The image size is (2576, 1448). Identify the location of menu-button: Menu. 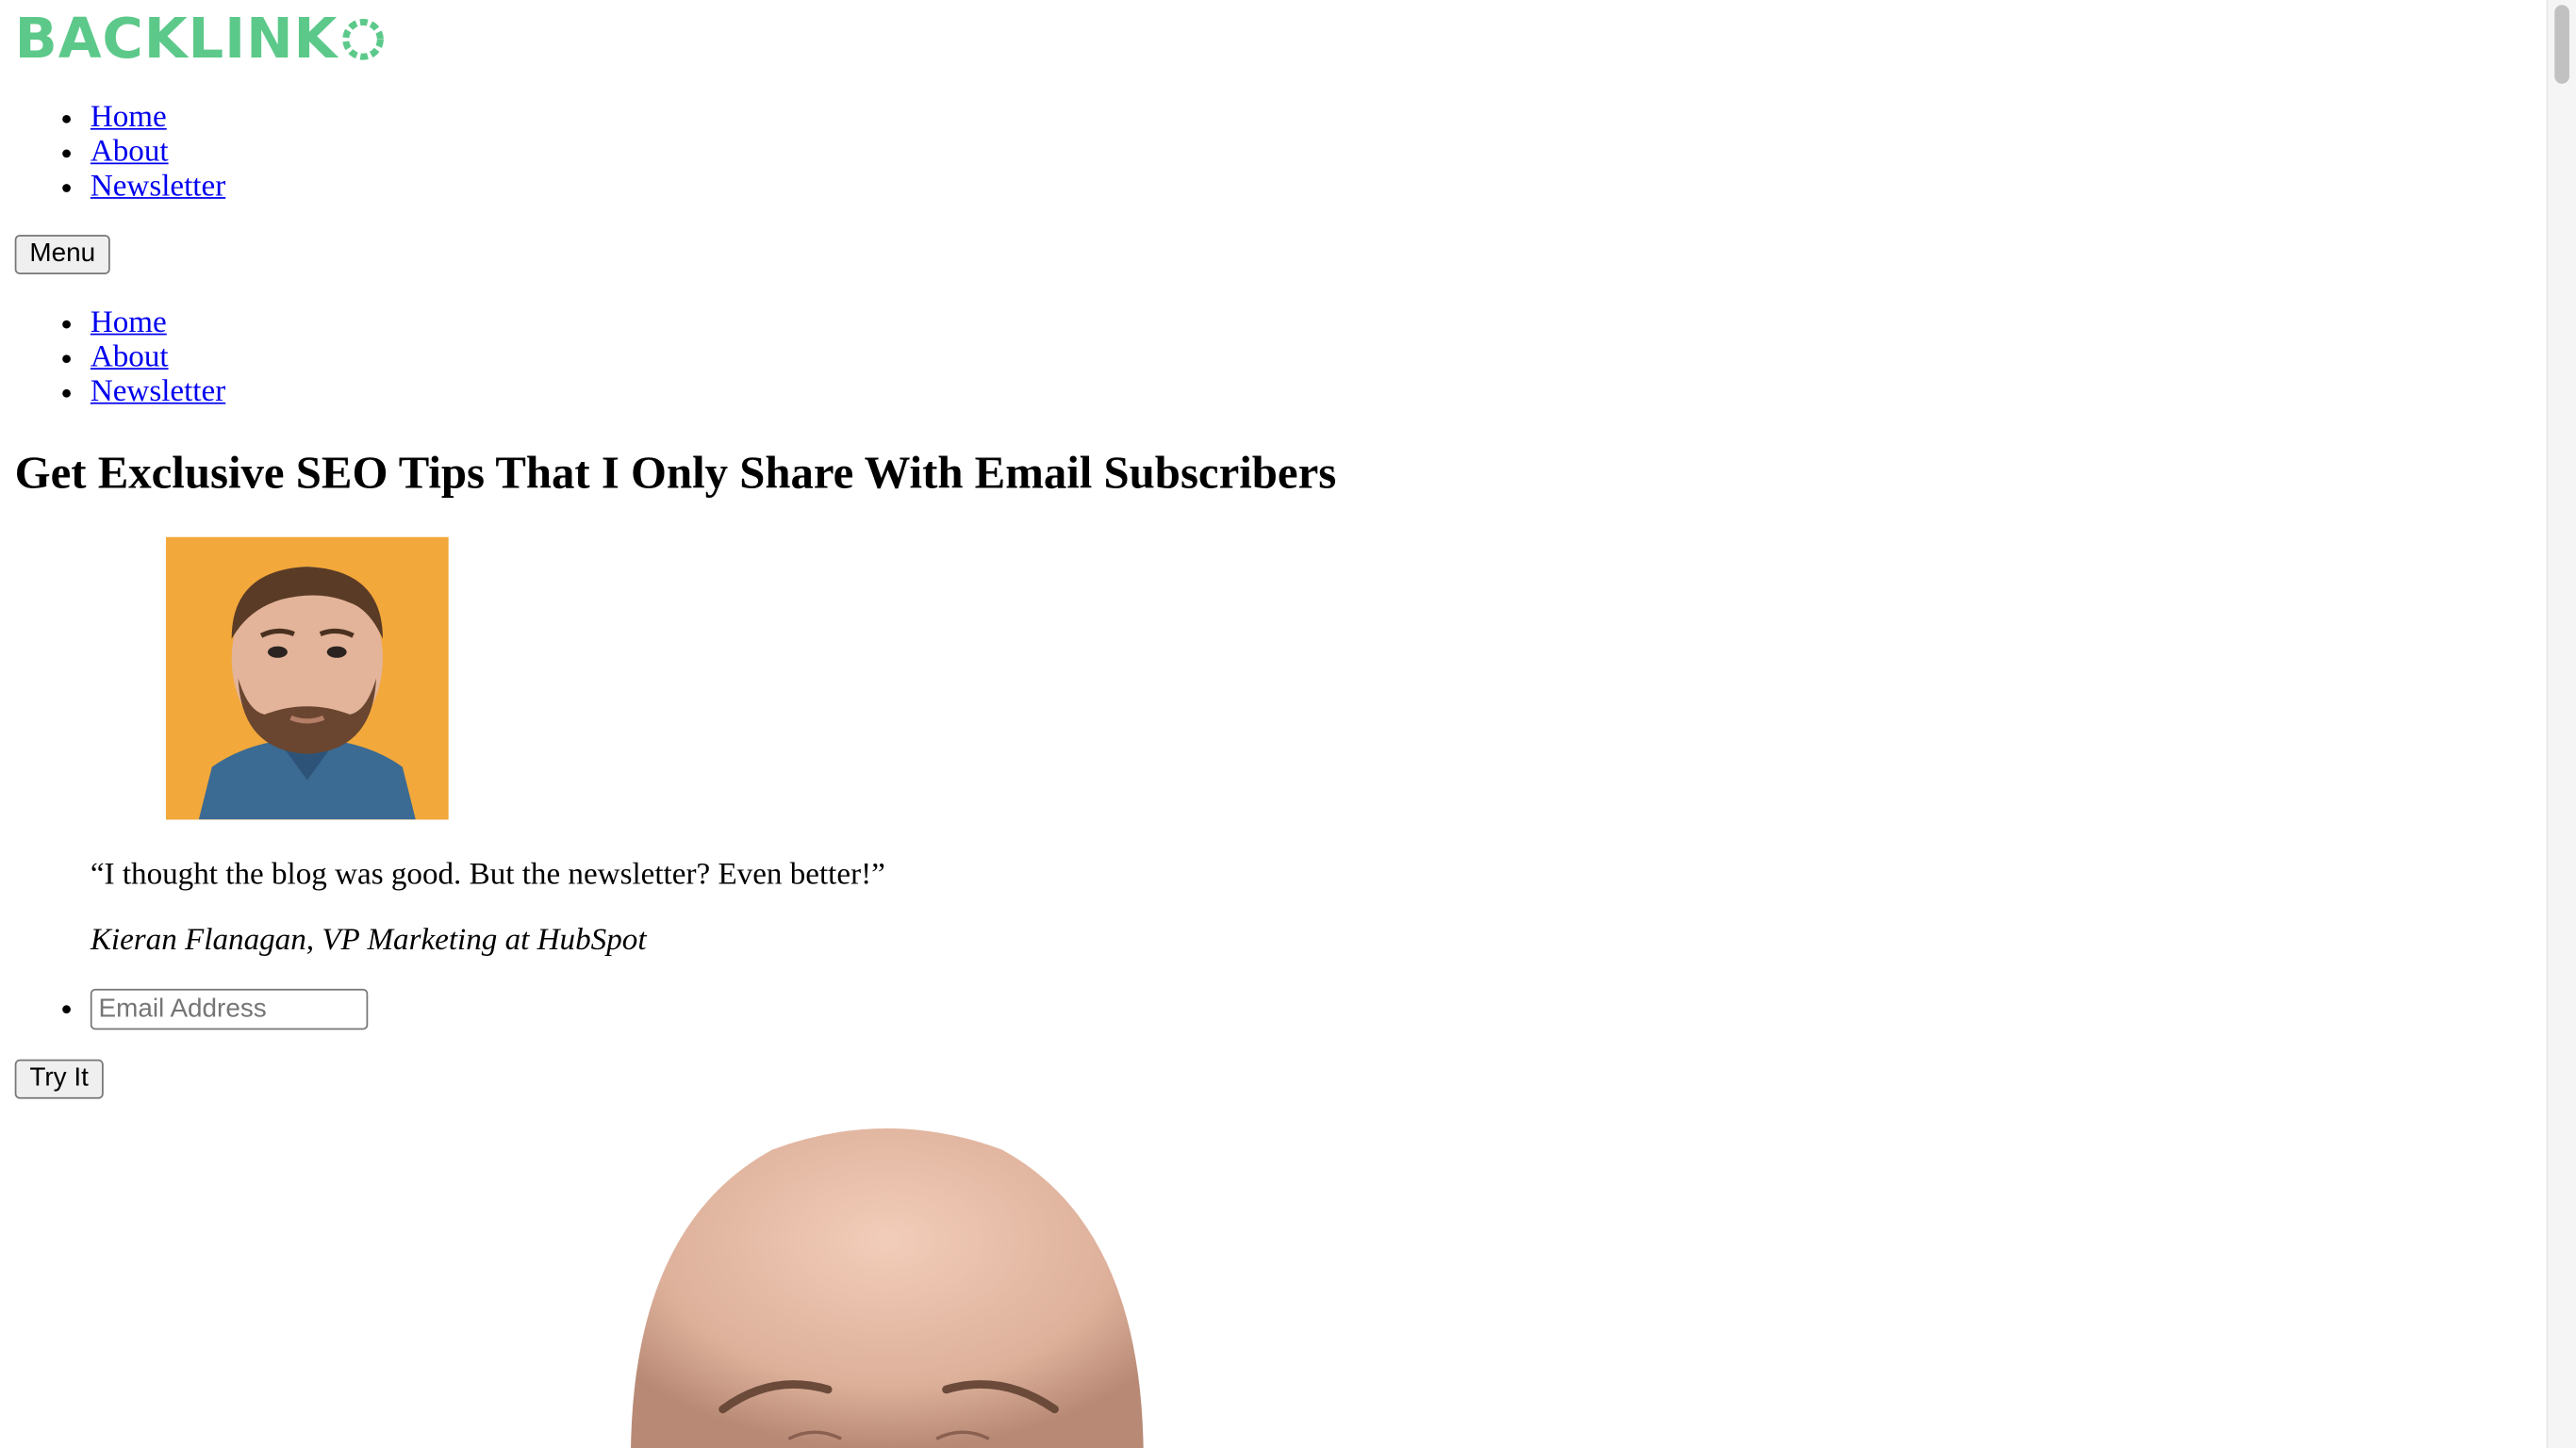
(62, 254).